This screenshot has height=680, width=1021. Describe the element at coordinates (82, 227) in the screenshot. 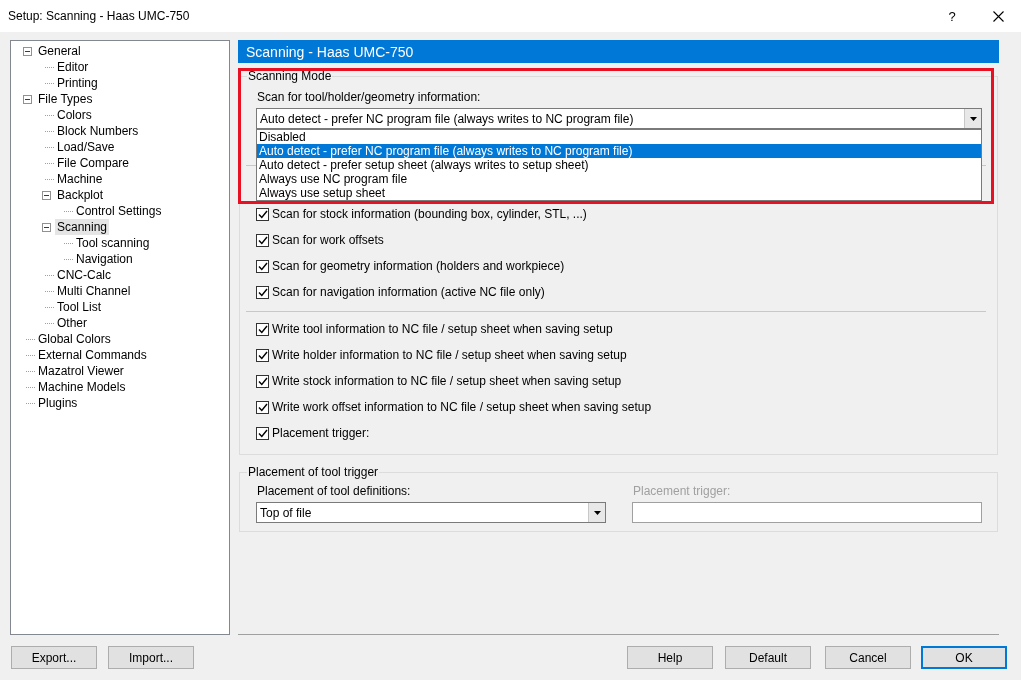

I see `tree-item: Scanning` at that location.